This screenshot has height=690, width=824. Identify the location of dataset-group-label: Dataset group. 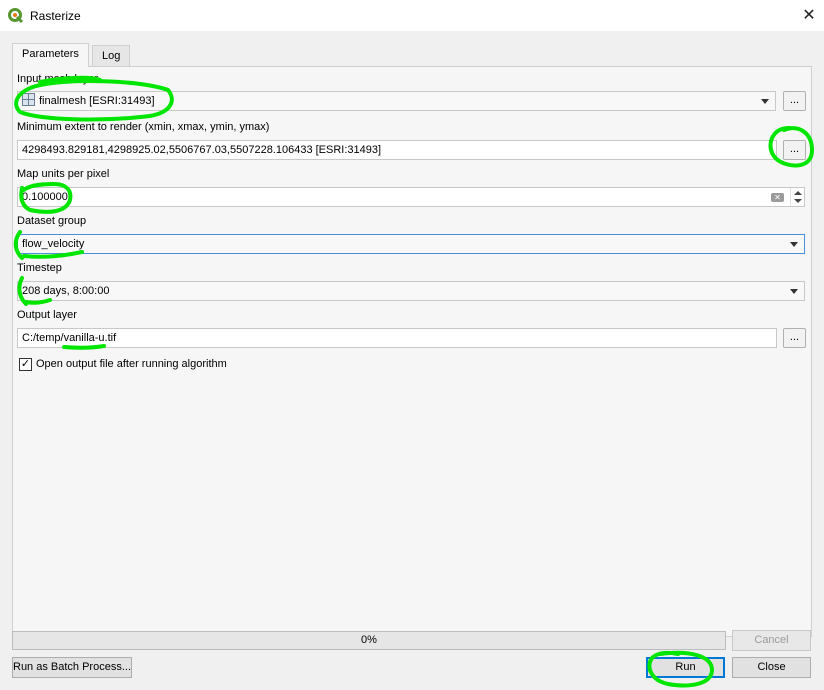
(52, 221).